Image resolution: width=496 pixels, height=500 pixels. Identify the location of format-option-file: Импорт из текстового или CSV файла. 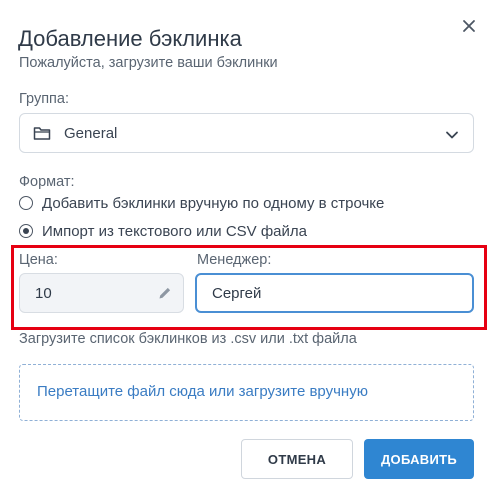
(163, 231).